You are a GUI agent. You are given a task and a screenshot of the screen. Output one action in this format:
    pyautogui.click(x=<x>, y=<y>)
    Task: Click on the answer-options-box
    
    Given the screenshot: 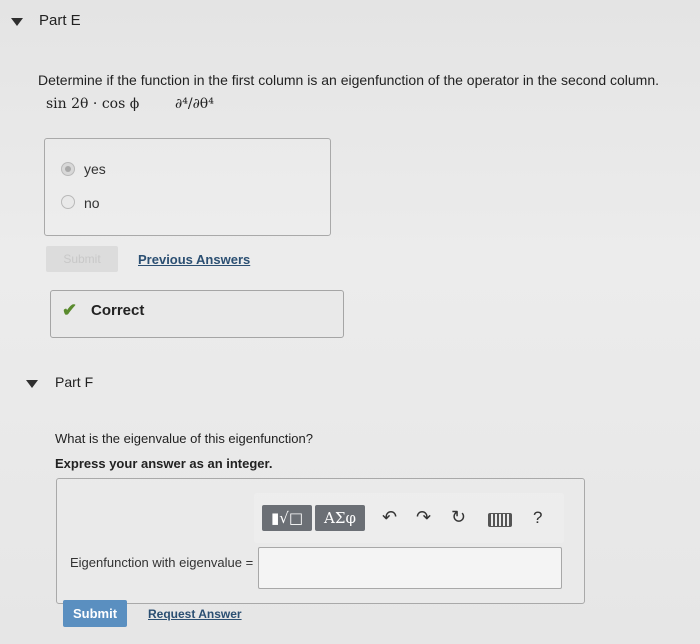 What is the action you would take?
    pyautogui.click(x=187, y=187)
    